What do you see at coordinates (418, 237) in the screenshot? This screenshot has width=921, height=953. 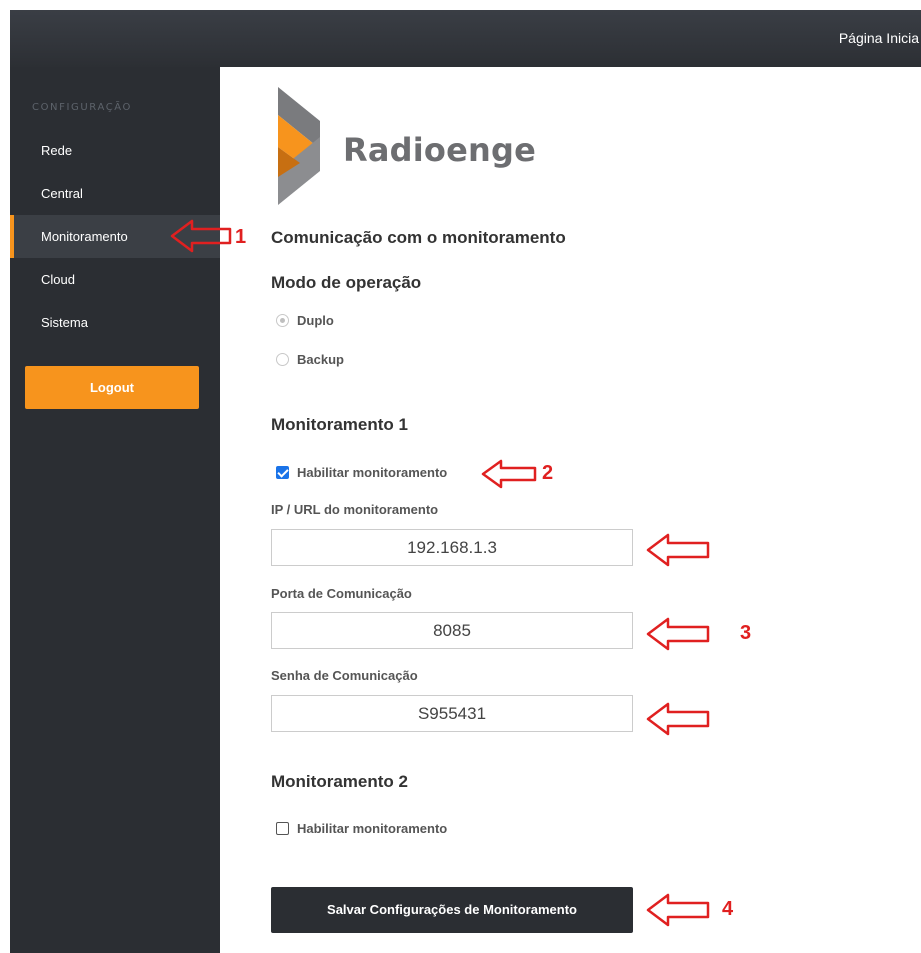 I see `page-title: Comunicação com o monitoramento` at bounding box center [418, 237].